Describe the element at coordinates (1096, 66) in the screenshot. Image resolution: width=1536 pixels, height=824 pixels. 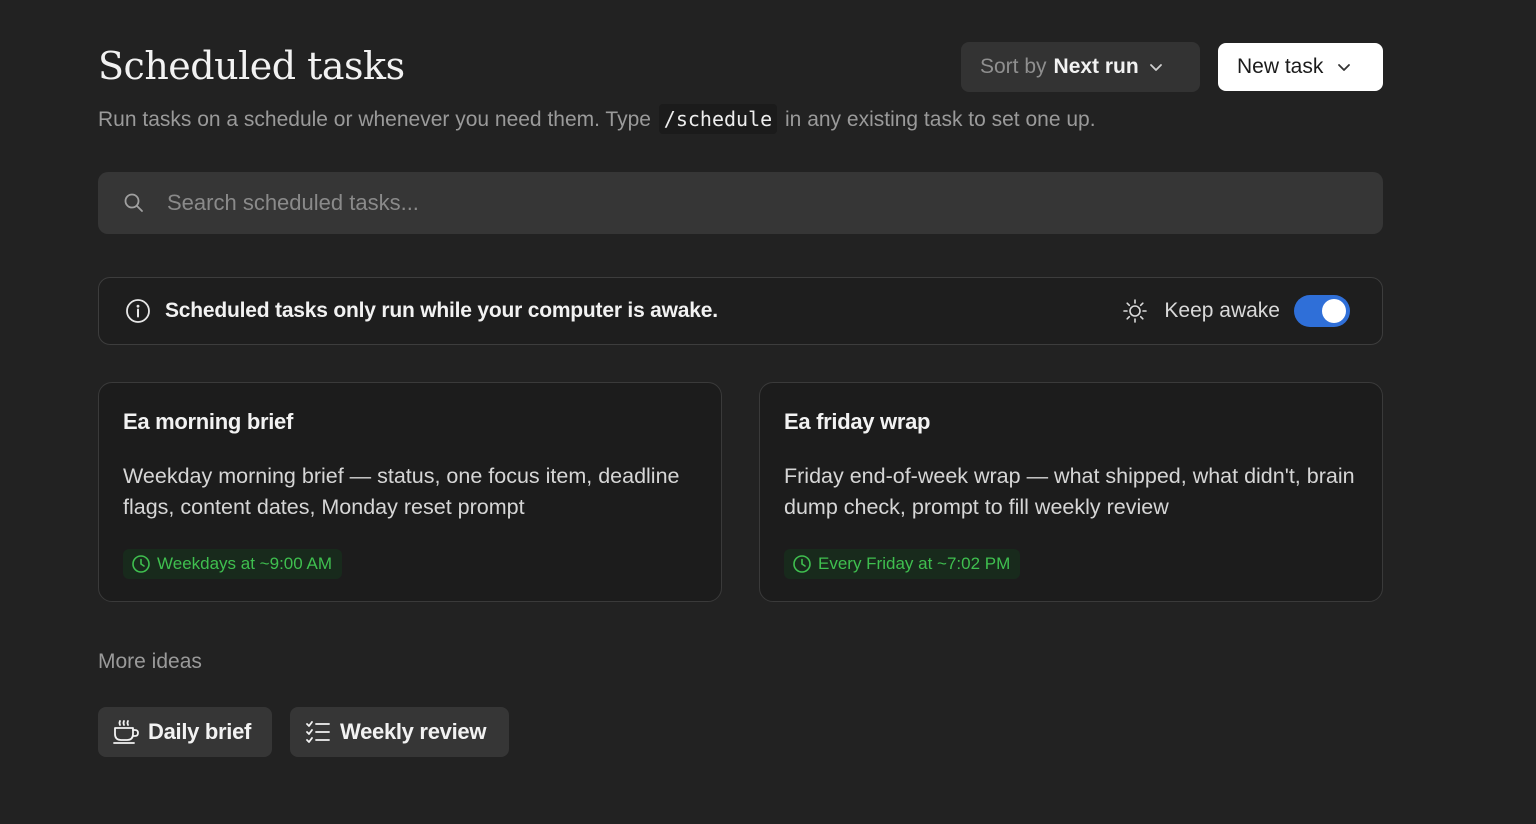
I see `sort-value-label: Next run` at that location.